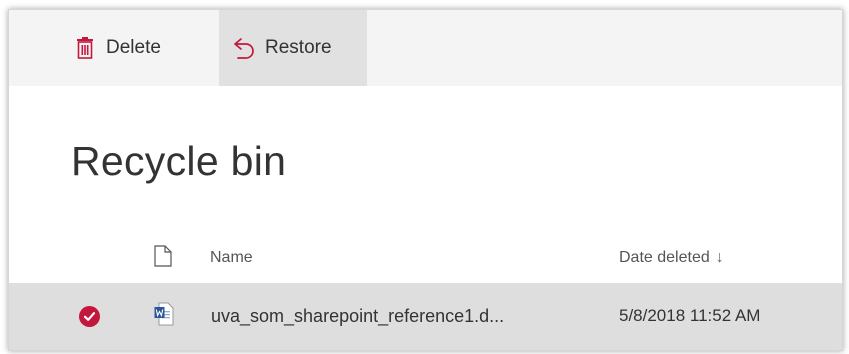  What do you see at coordinates (163, 258) in the screenshot?
I see `document-icon` at bounding box center [163, 258].